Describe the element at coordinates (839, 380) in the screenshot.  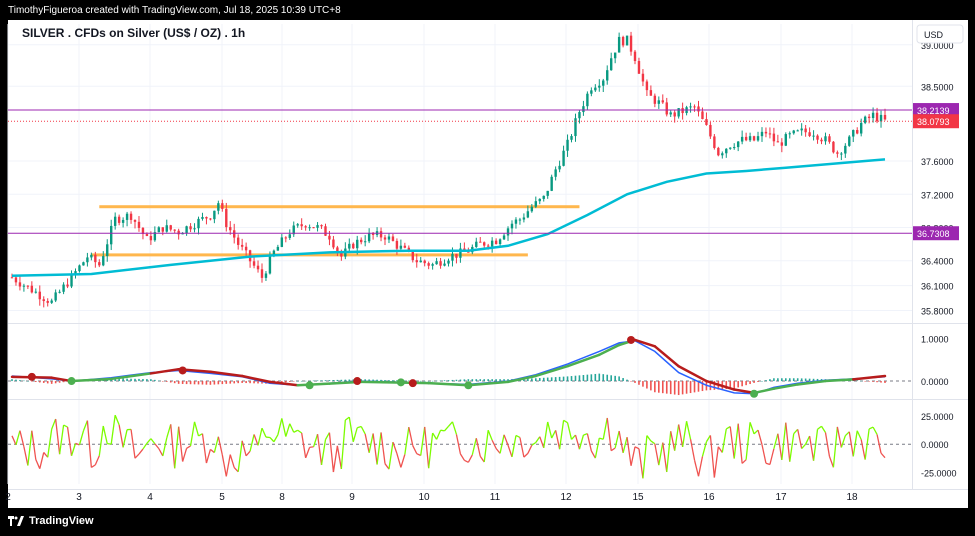
I see `signal-segment` at that location.